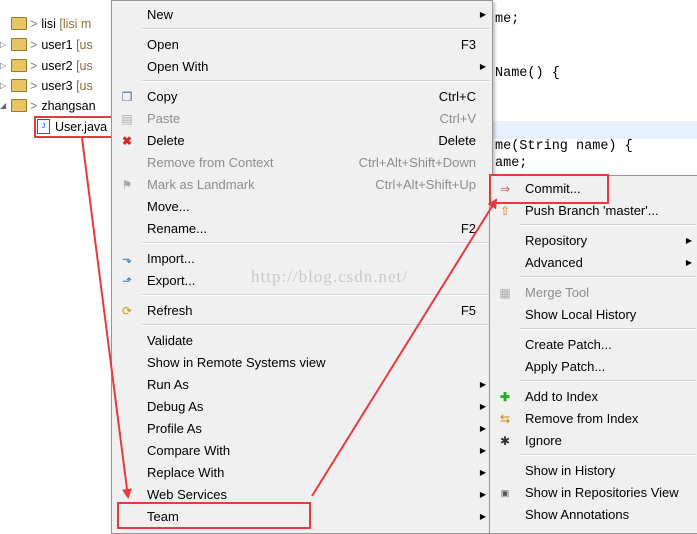 Image resolution: width=697 pixels, height=534 pixels. I want to click on menu-item-paste: ▤ Paste Ctrl+V, so click(298, 118).